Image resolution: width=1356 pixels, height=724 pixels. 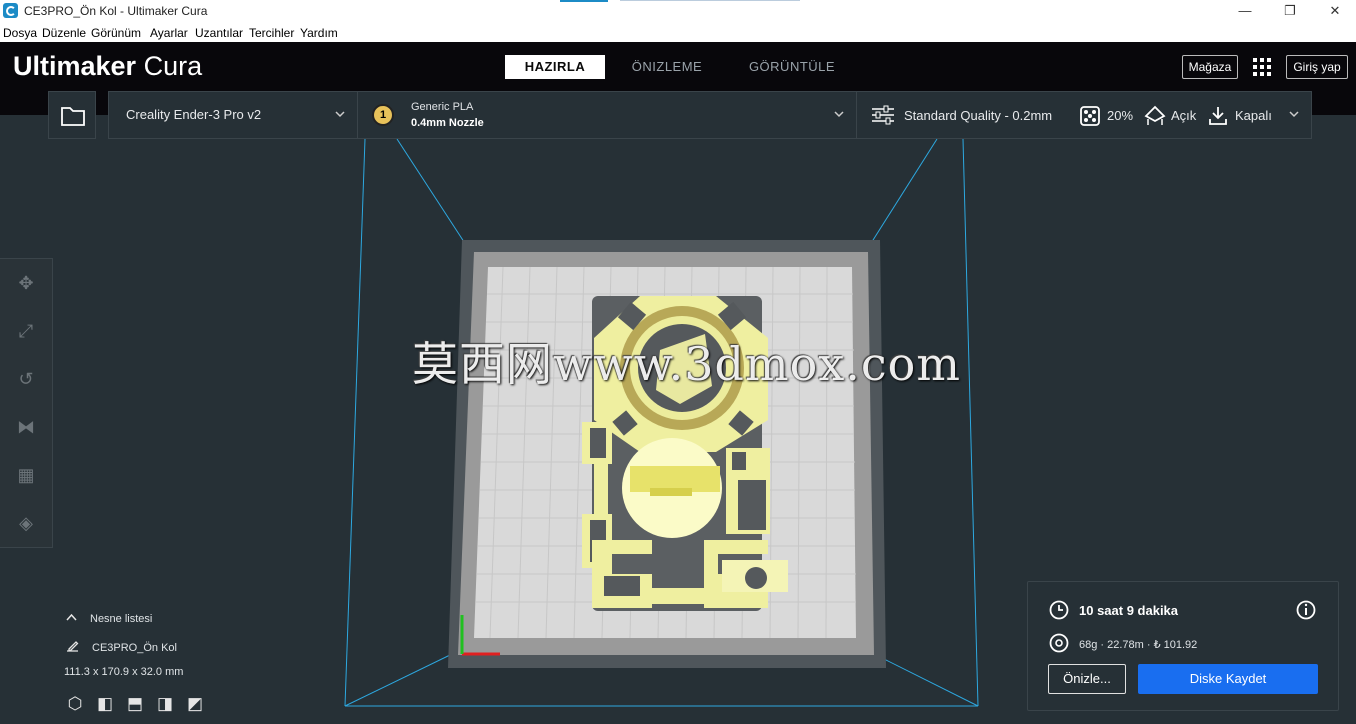 I want to click on save-to-disk-button: Diske Kaydet, so click(x=1228, y=679).